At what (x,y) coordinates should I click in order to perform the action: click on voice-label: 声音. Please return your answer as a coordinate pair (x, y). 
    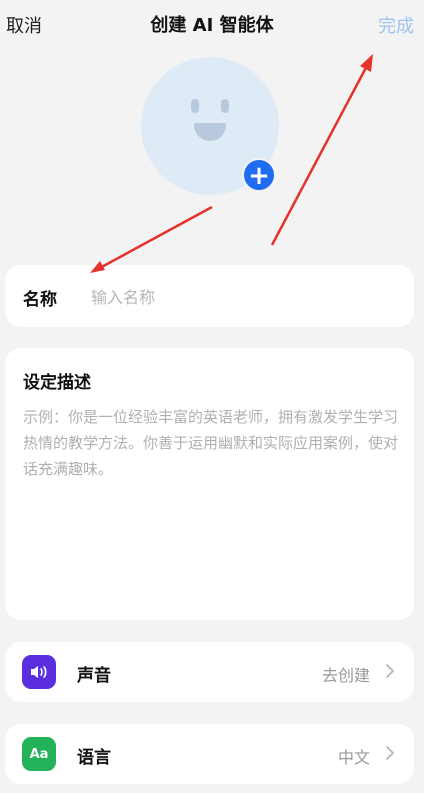
    Looking at the image, I should click on (94, 676).